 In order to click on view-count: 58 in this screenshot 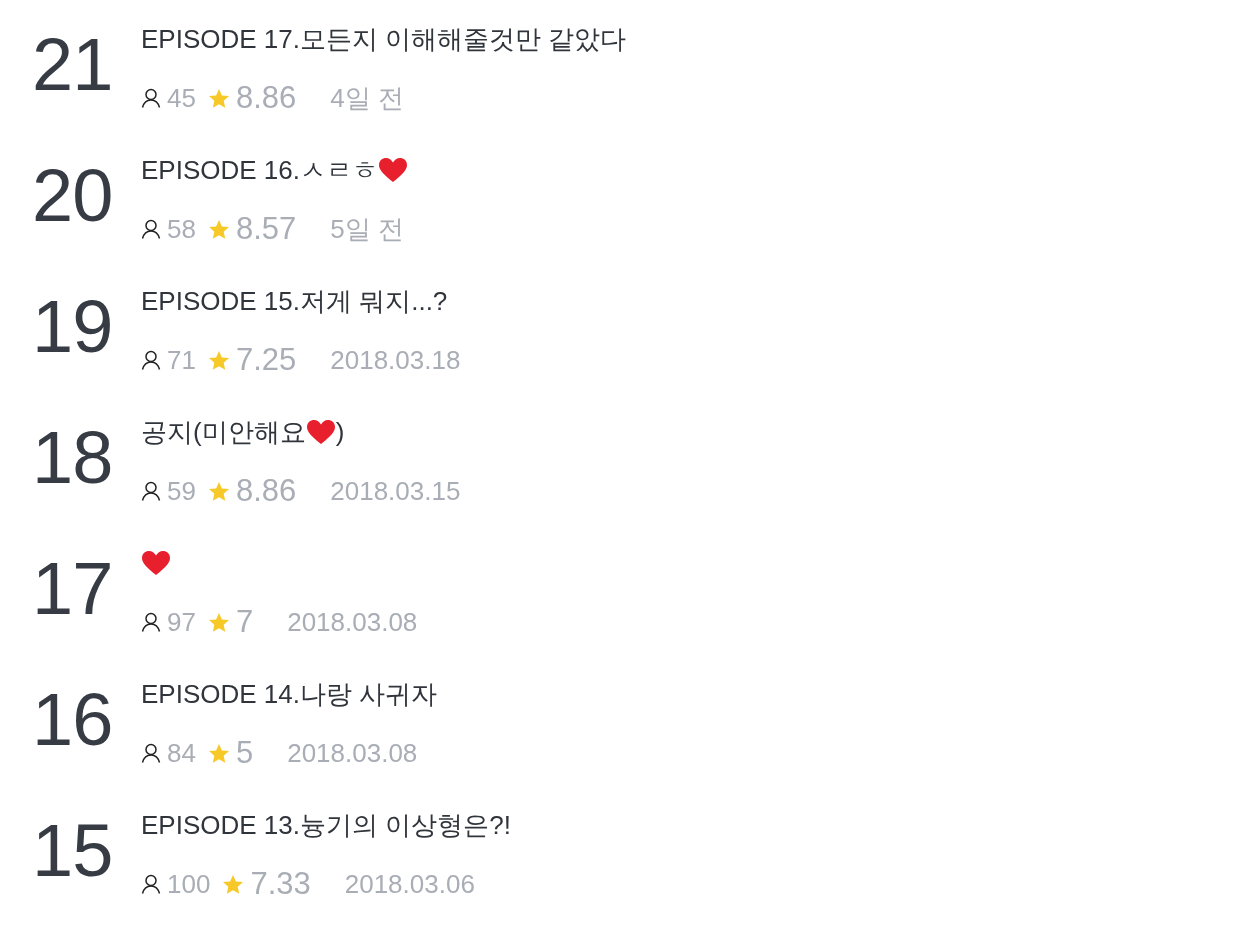, I will do `click(181, 229)`.